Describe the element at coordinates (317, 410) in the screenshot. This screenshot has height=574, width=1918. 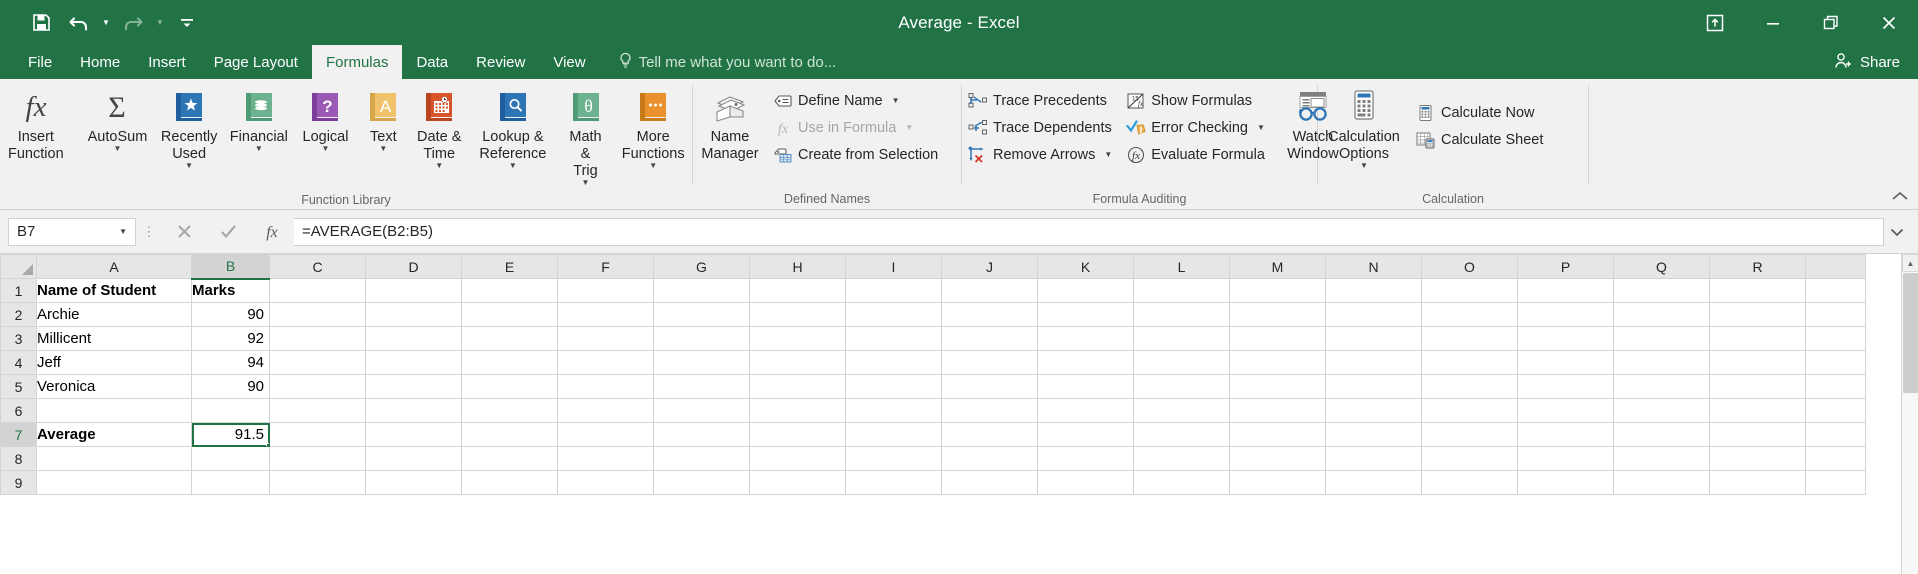
I see `cell-C6` at that location.